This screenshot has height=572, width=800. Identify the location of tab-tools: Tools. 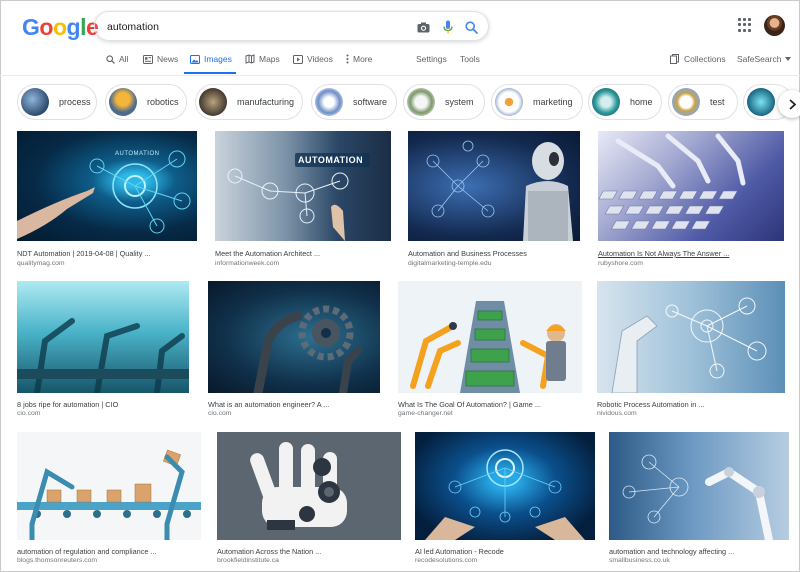
(470, 59).